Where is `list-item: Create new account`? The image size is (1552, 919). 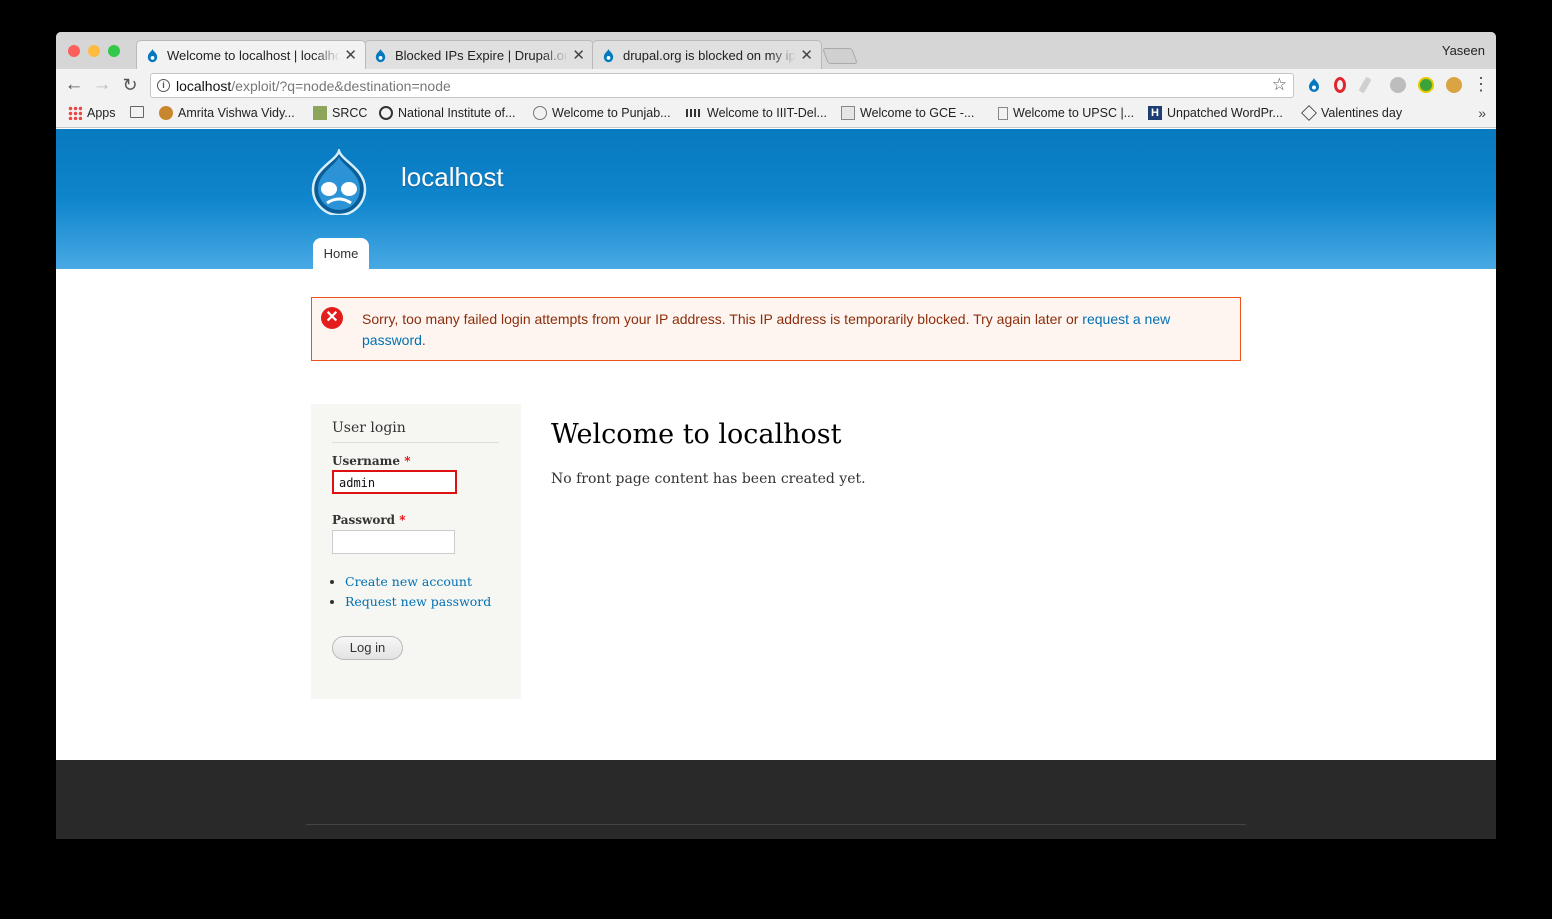 list-item: Create new account is located at coordinates (418, 582).